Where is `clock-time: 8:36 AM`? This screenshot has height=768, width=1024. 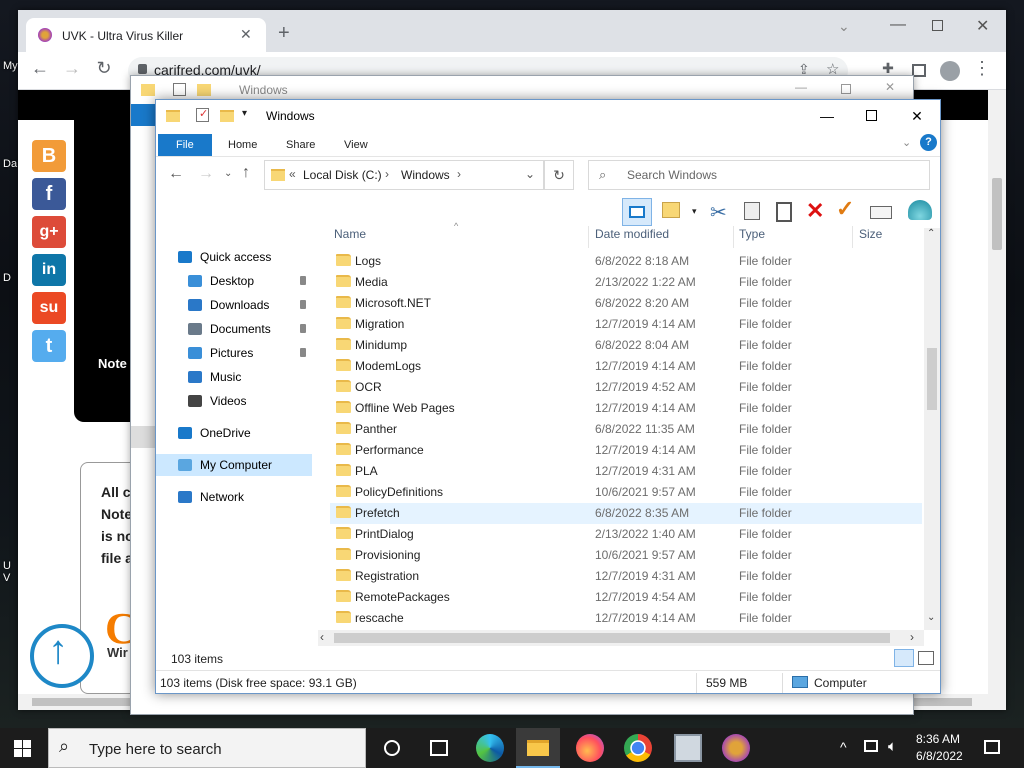
clock-time: 8:36 AM is located at coordinates (938, 739).